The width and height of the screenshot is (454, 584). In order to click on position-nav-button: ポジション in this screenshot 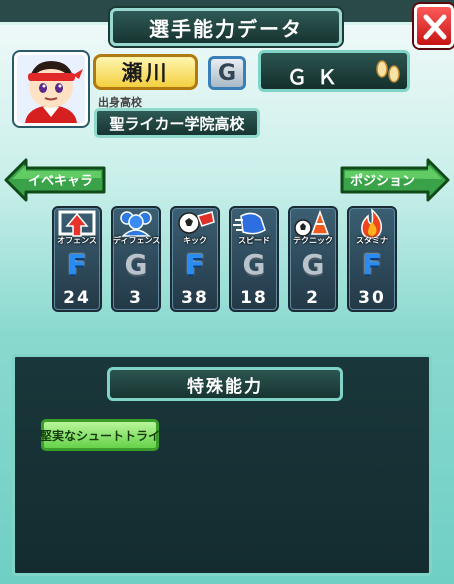, I will do `click(395, 180)`.